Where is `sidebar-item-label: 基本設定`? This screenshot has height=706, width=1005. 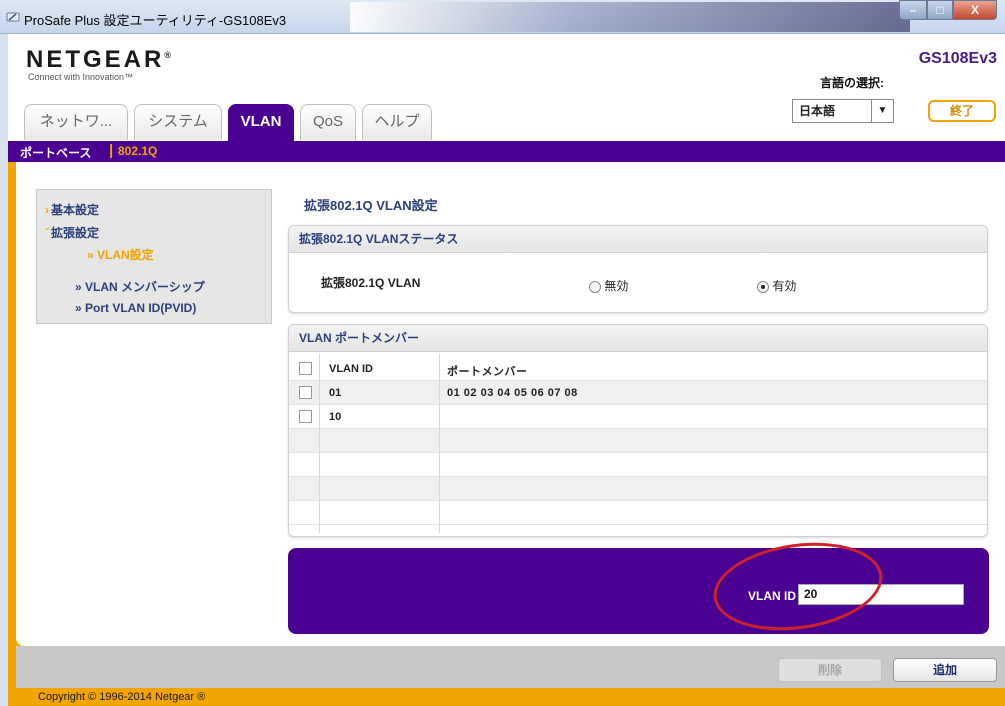 sidebar-item-label: 基本設定 is located at coordinates (75, 210).